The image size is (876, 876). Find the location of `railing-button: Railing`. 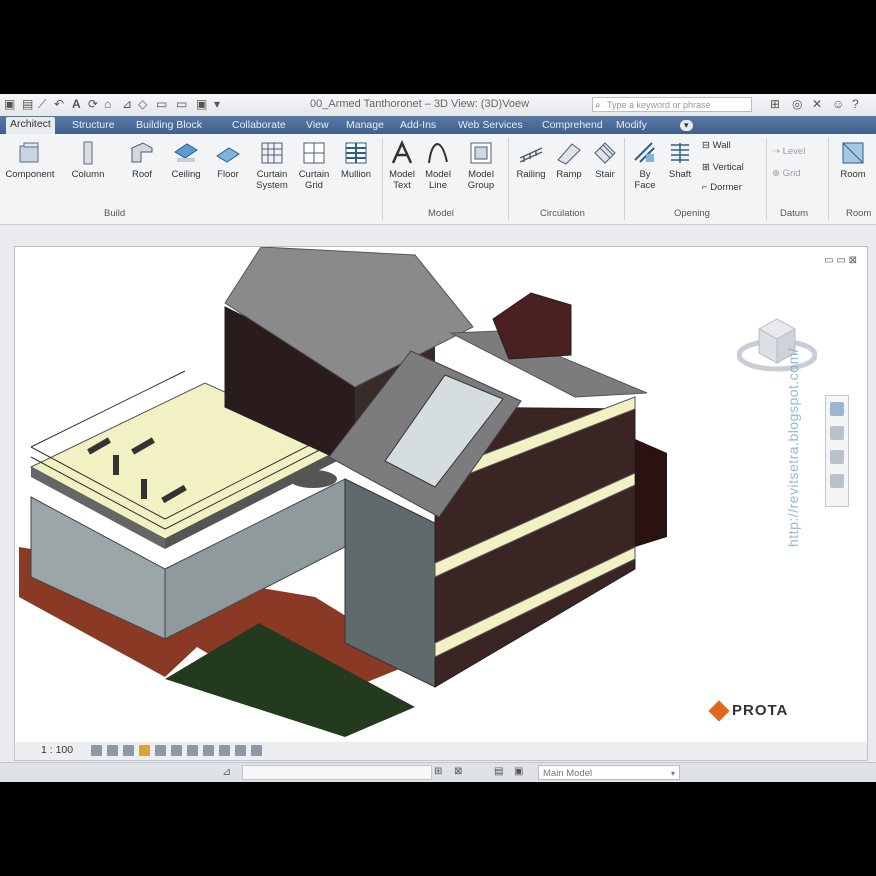

railing-button: Railing is located at coordinates (531, 160).